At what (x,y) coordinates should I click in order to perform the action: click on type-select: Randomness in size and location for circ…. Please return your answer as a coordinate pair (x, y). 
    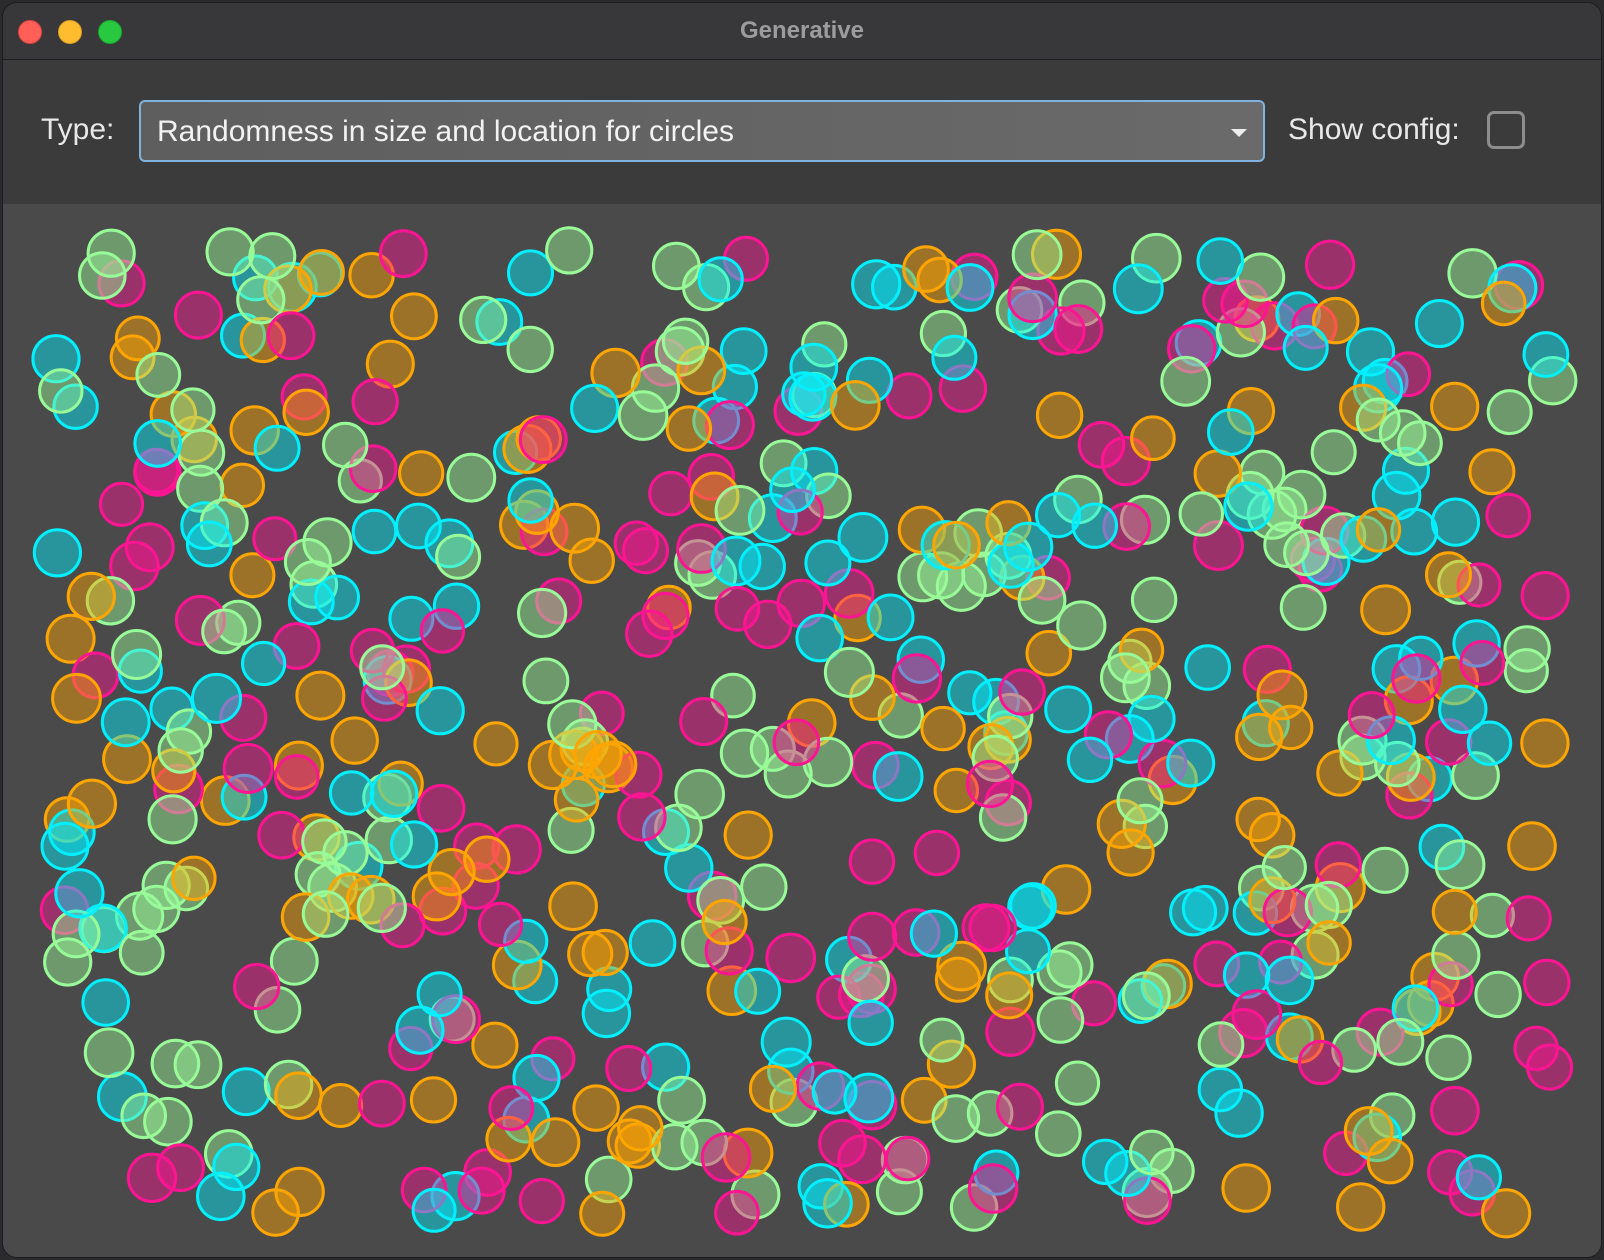
    Looking at the image, I should click on (702, 131).